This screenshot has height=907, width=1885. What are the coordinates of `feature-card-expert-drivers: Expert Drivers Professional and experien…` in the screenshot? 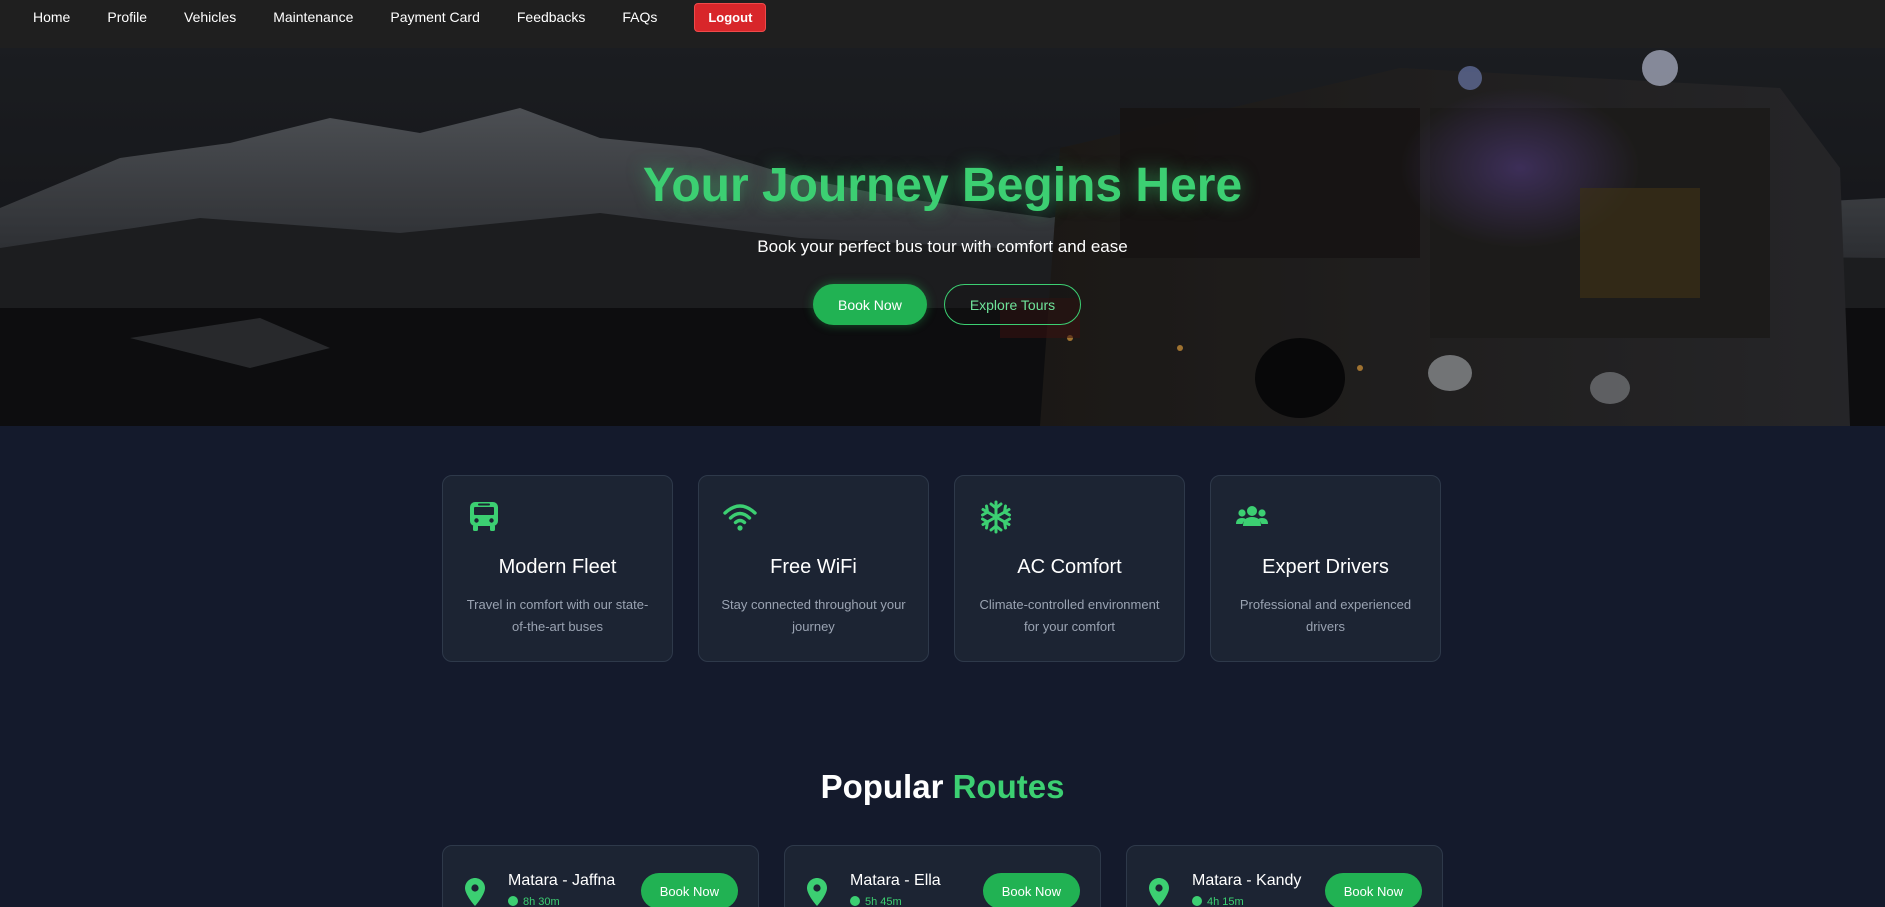 It's located at (1325, 568).